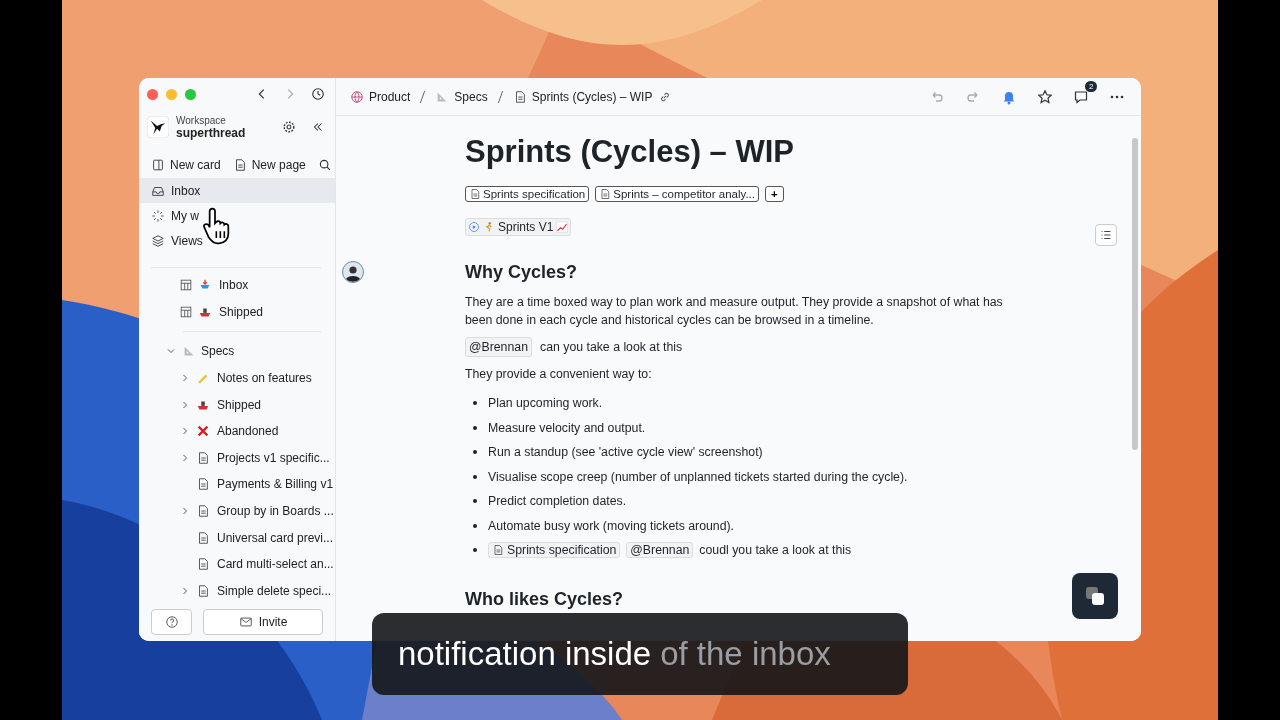  Describe the element at coordinates (186, 165) in the screenshot. I see `new-item-button: New card` at that location.